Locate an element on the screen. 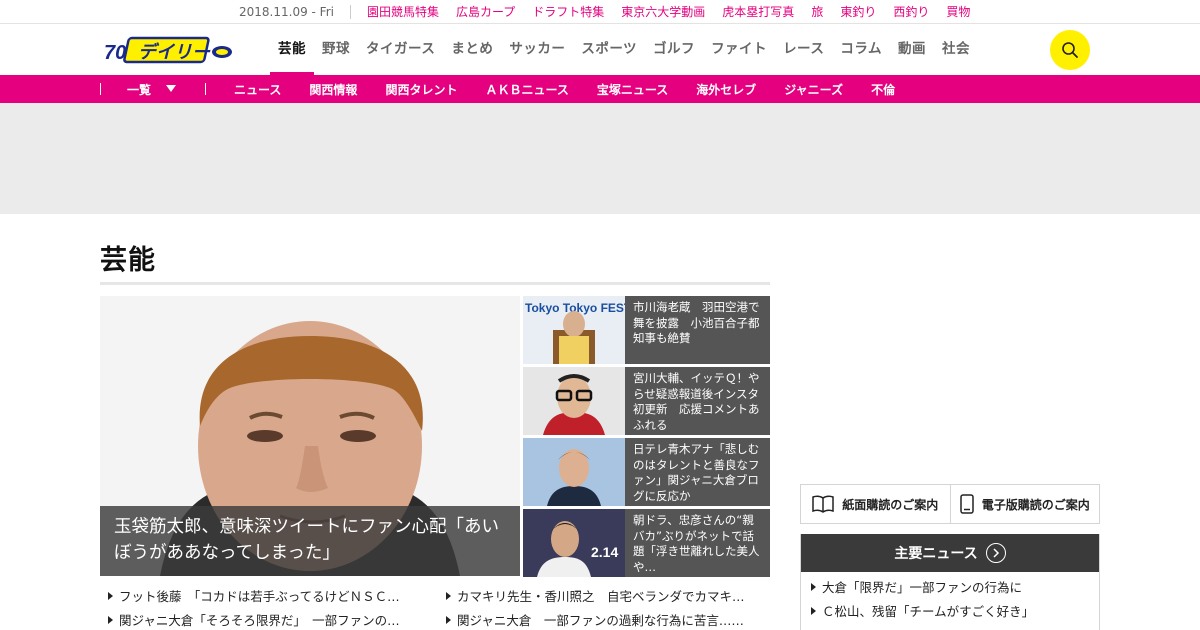 The image size is (1200, 630). digital-subscription-button: 電子版購読のご案内 is located at coordinates (1024, 504).